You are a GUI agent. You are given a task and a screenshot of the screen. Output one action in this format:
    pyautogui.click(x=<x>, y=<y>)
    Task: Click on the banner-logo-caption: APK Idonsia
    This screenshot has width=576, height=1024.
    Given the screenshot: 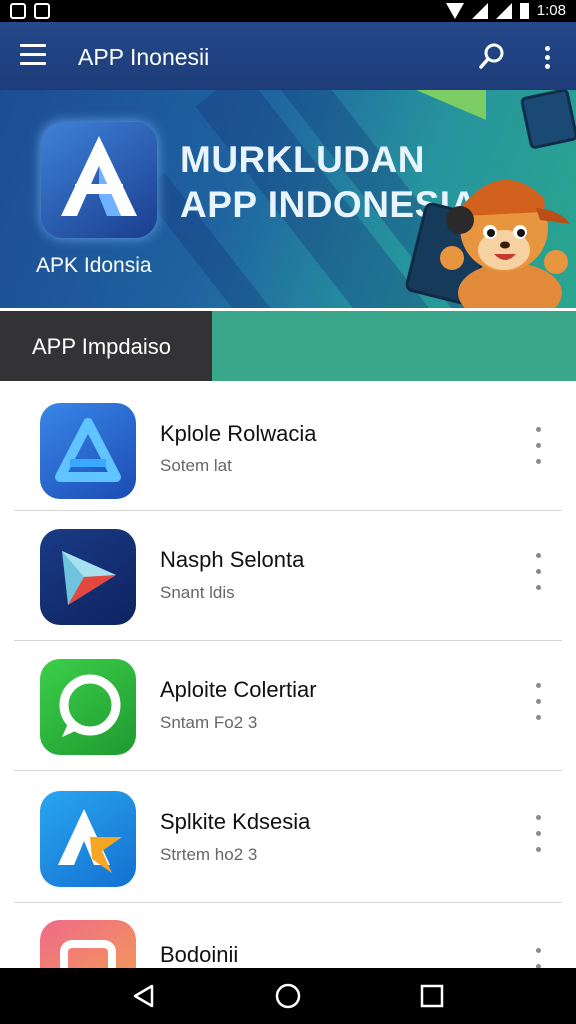 What is the action you would take?
    pyautogui.click(x=94, y=265)
    